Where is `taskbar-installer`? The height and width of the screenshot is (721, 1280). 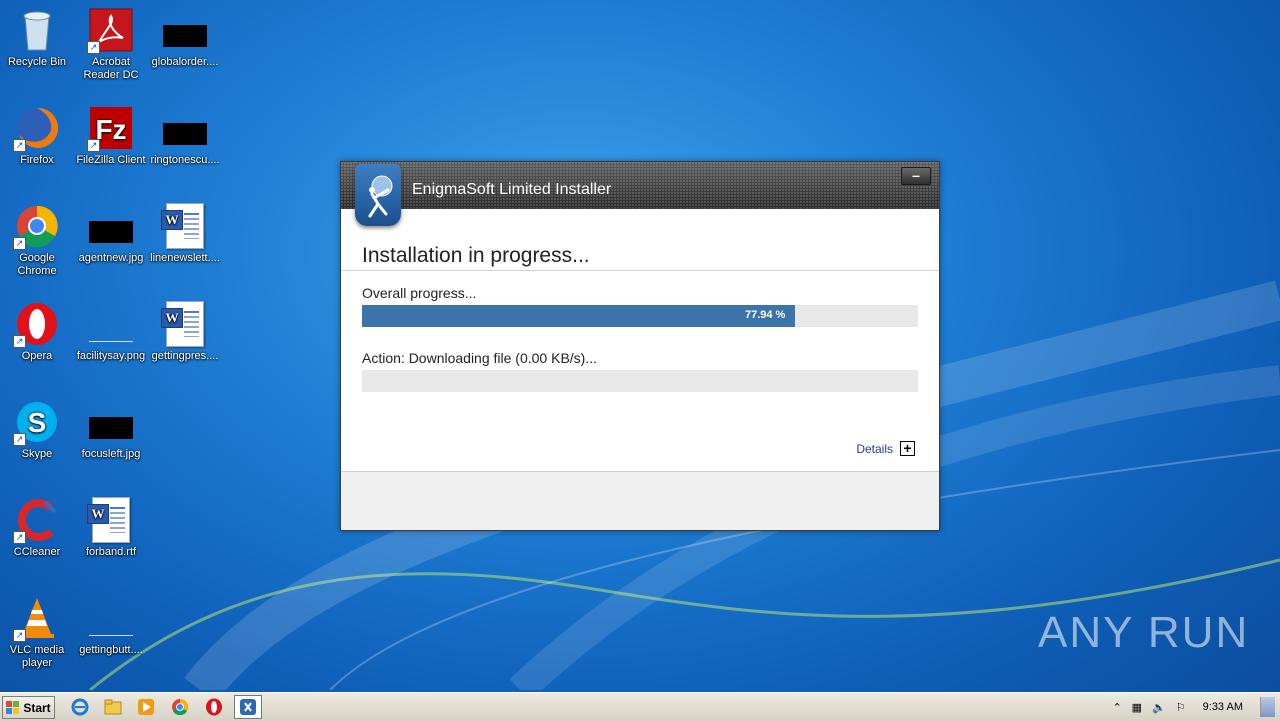
taskbar-installer is located at coordinates (248, 707).